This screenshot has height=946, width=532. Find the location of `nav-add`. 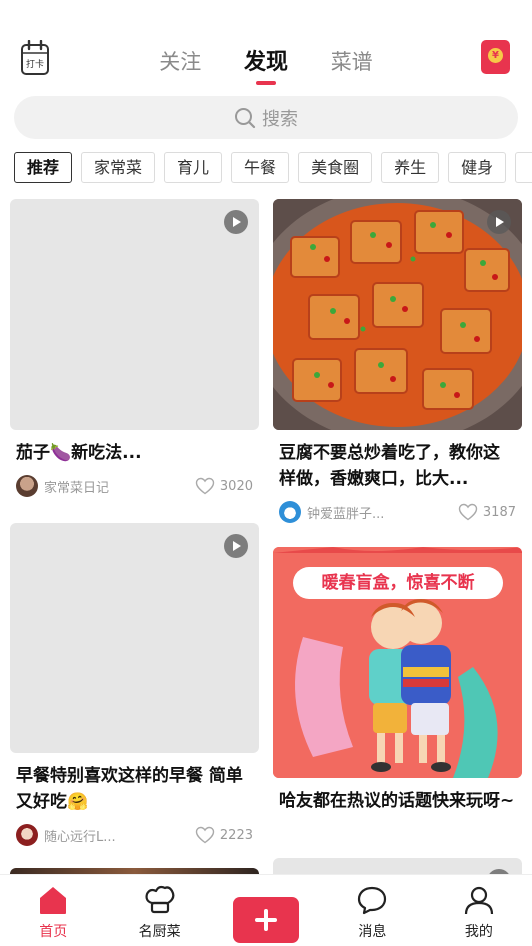

nav-add is located at coordinates (266, 910).